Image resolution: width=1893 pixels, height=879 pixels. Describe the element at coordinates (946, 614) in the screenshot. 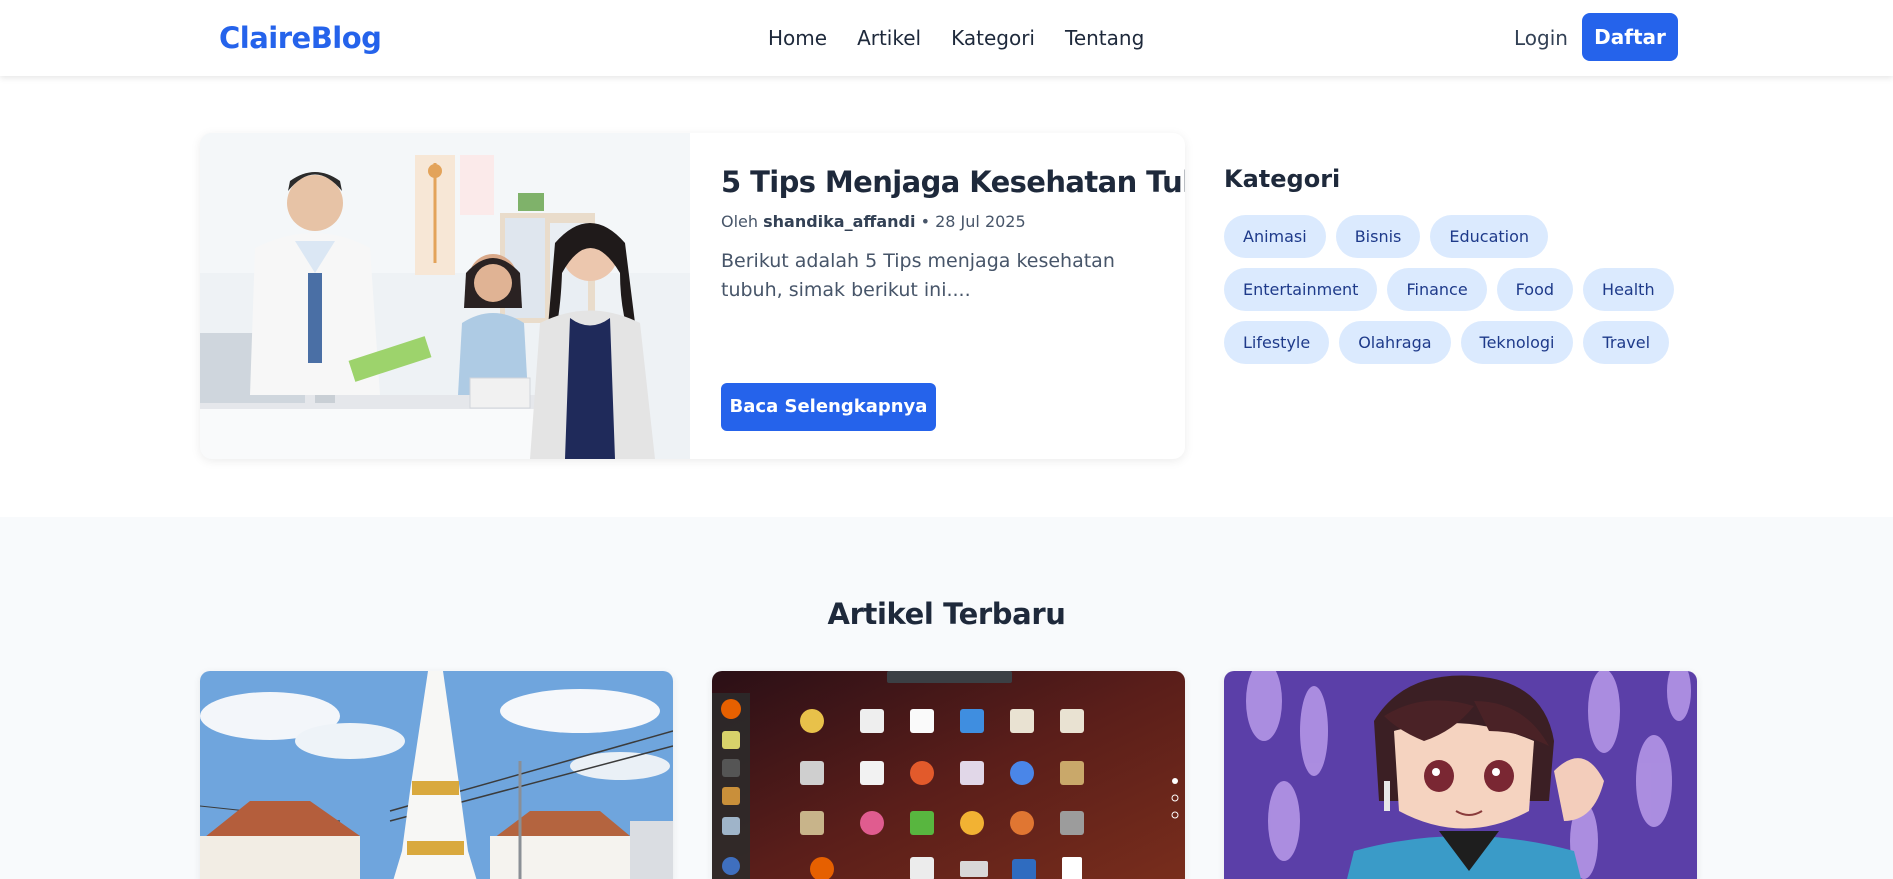

I see `latest-articles-title: Artikel Terbaru` at that location.